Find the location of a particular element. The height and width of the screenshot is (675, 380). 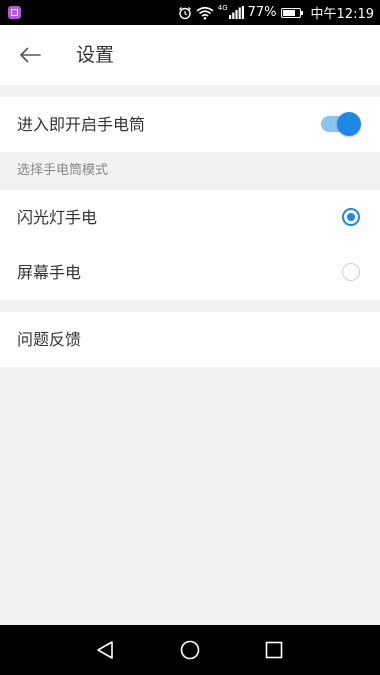

navigation-bar is located at coordinates (190, 650).